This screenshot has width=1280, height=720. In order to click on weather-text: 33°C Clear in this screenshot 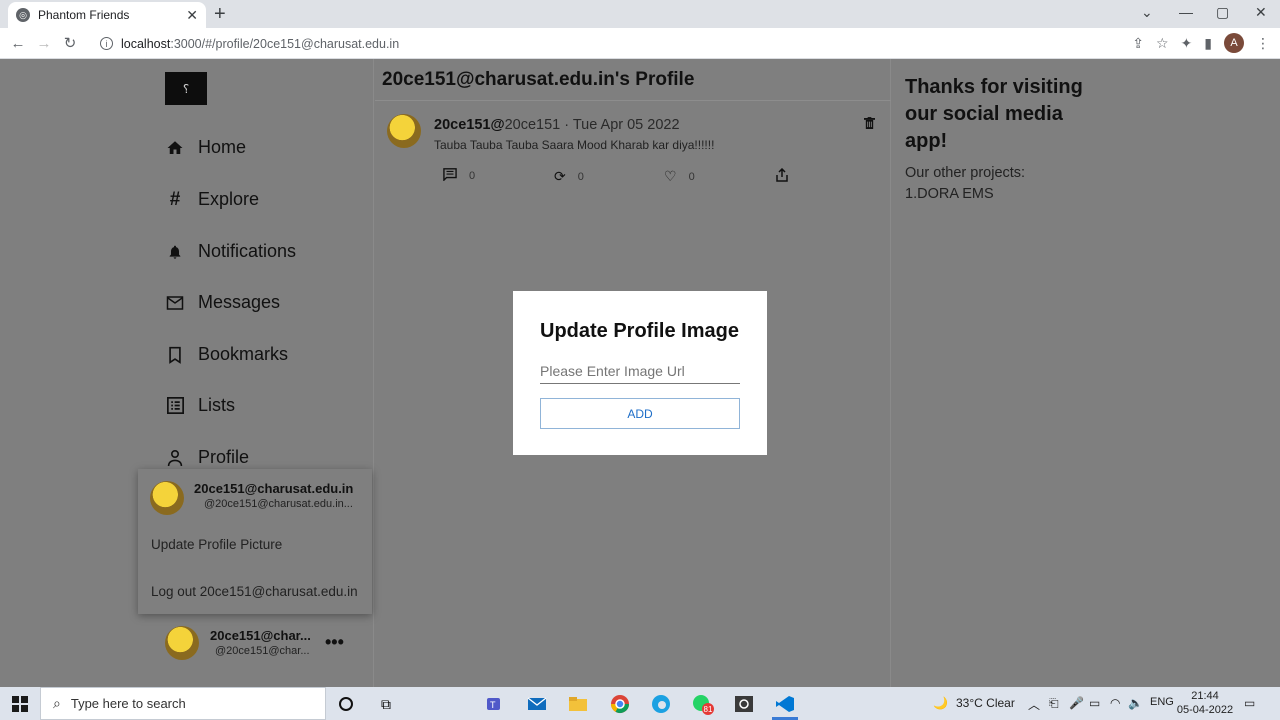, I will do `click(985, 703)`.